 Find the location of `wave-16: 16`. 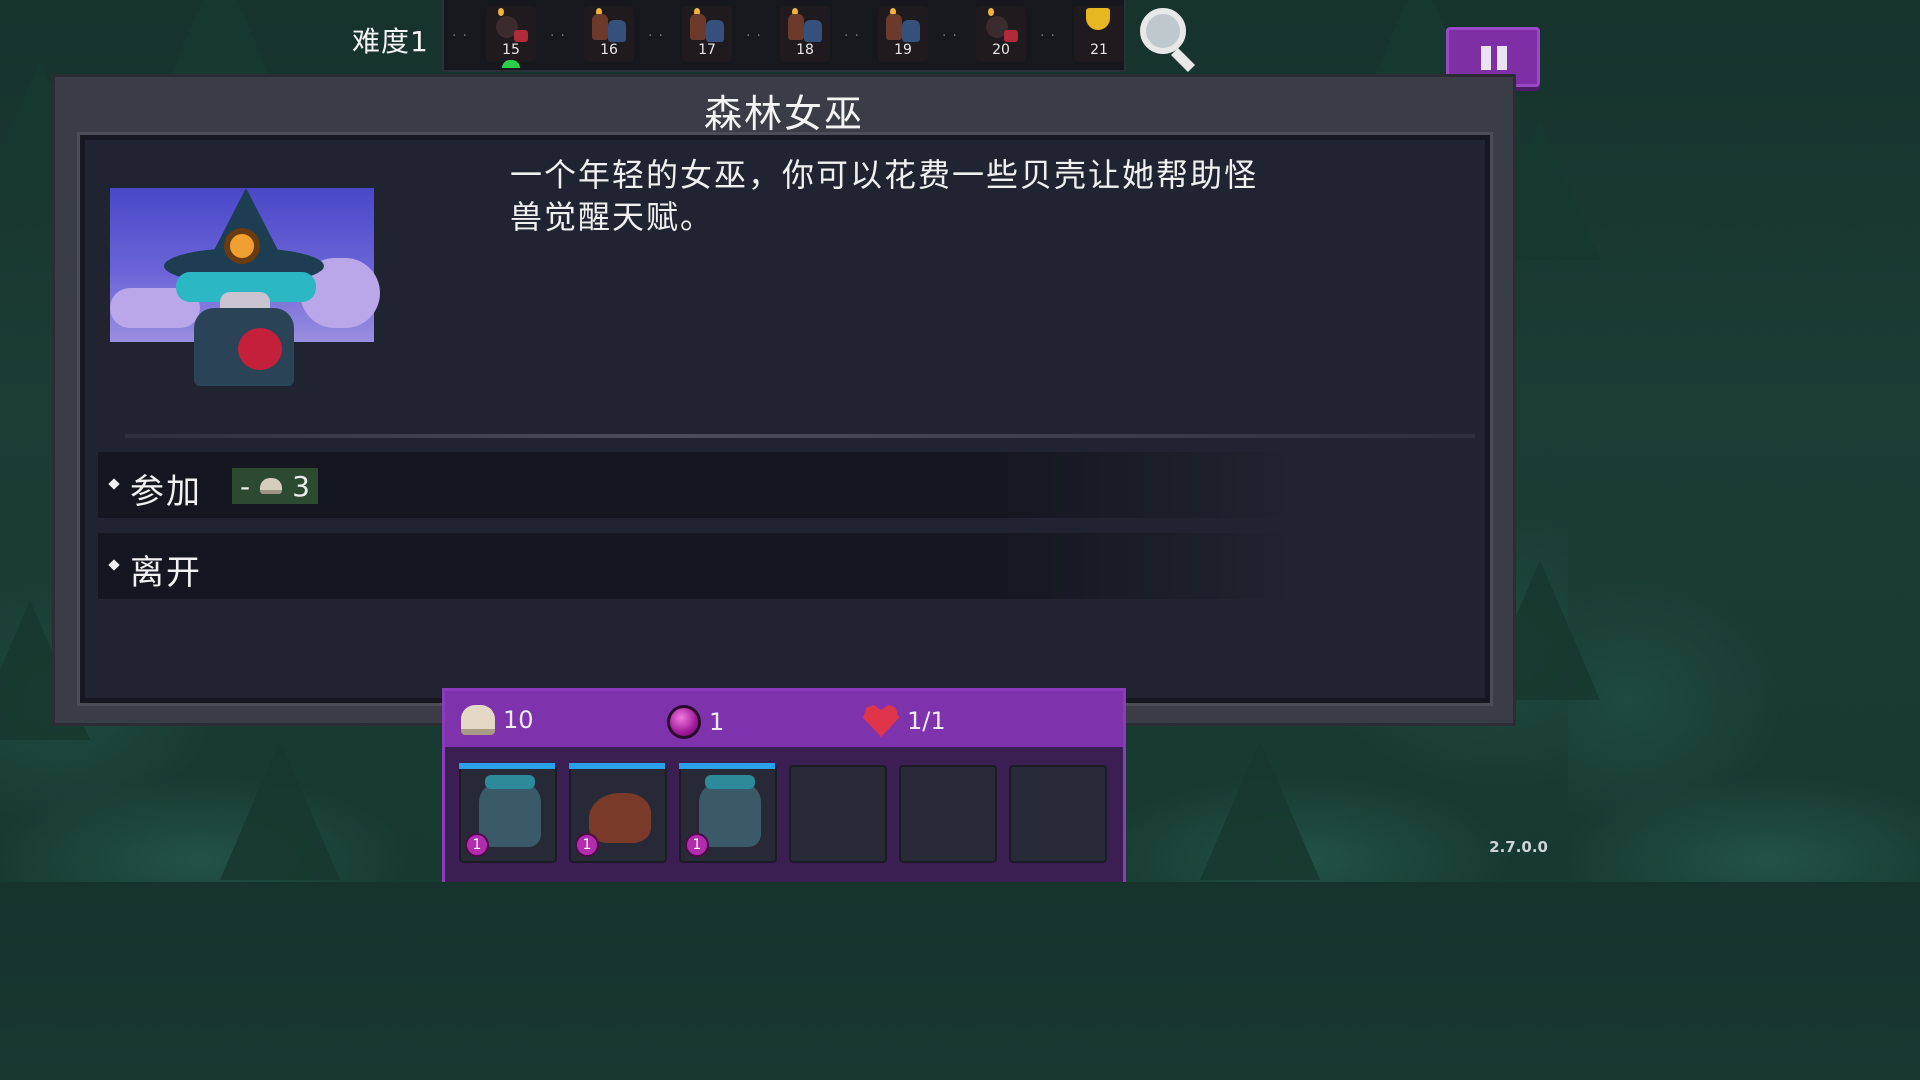

wave-16: 16 is located at coordinates (609, 34).